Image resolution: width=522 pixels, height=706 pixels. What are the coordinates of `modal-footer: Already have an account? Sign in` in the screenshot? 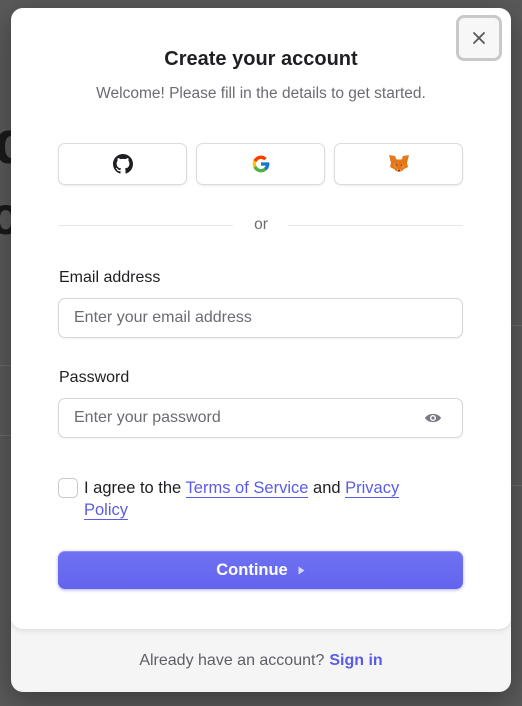 It's located at (261, 660).